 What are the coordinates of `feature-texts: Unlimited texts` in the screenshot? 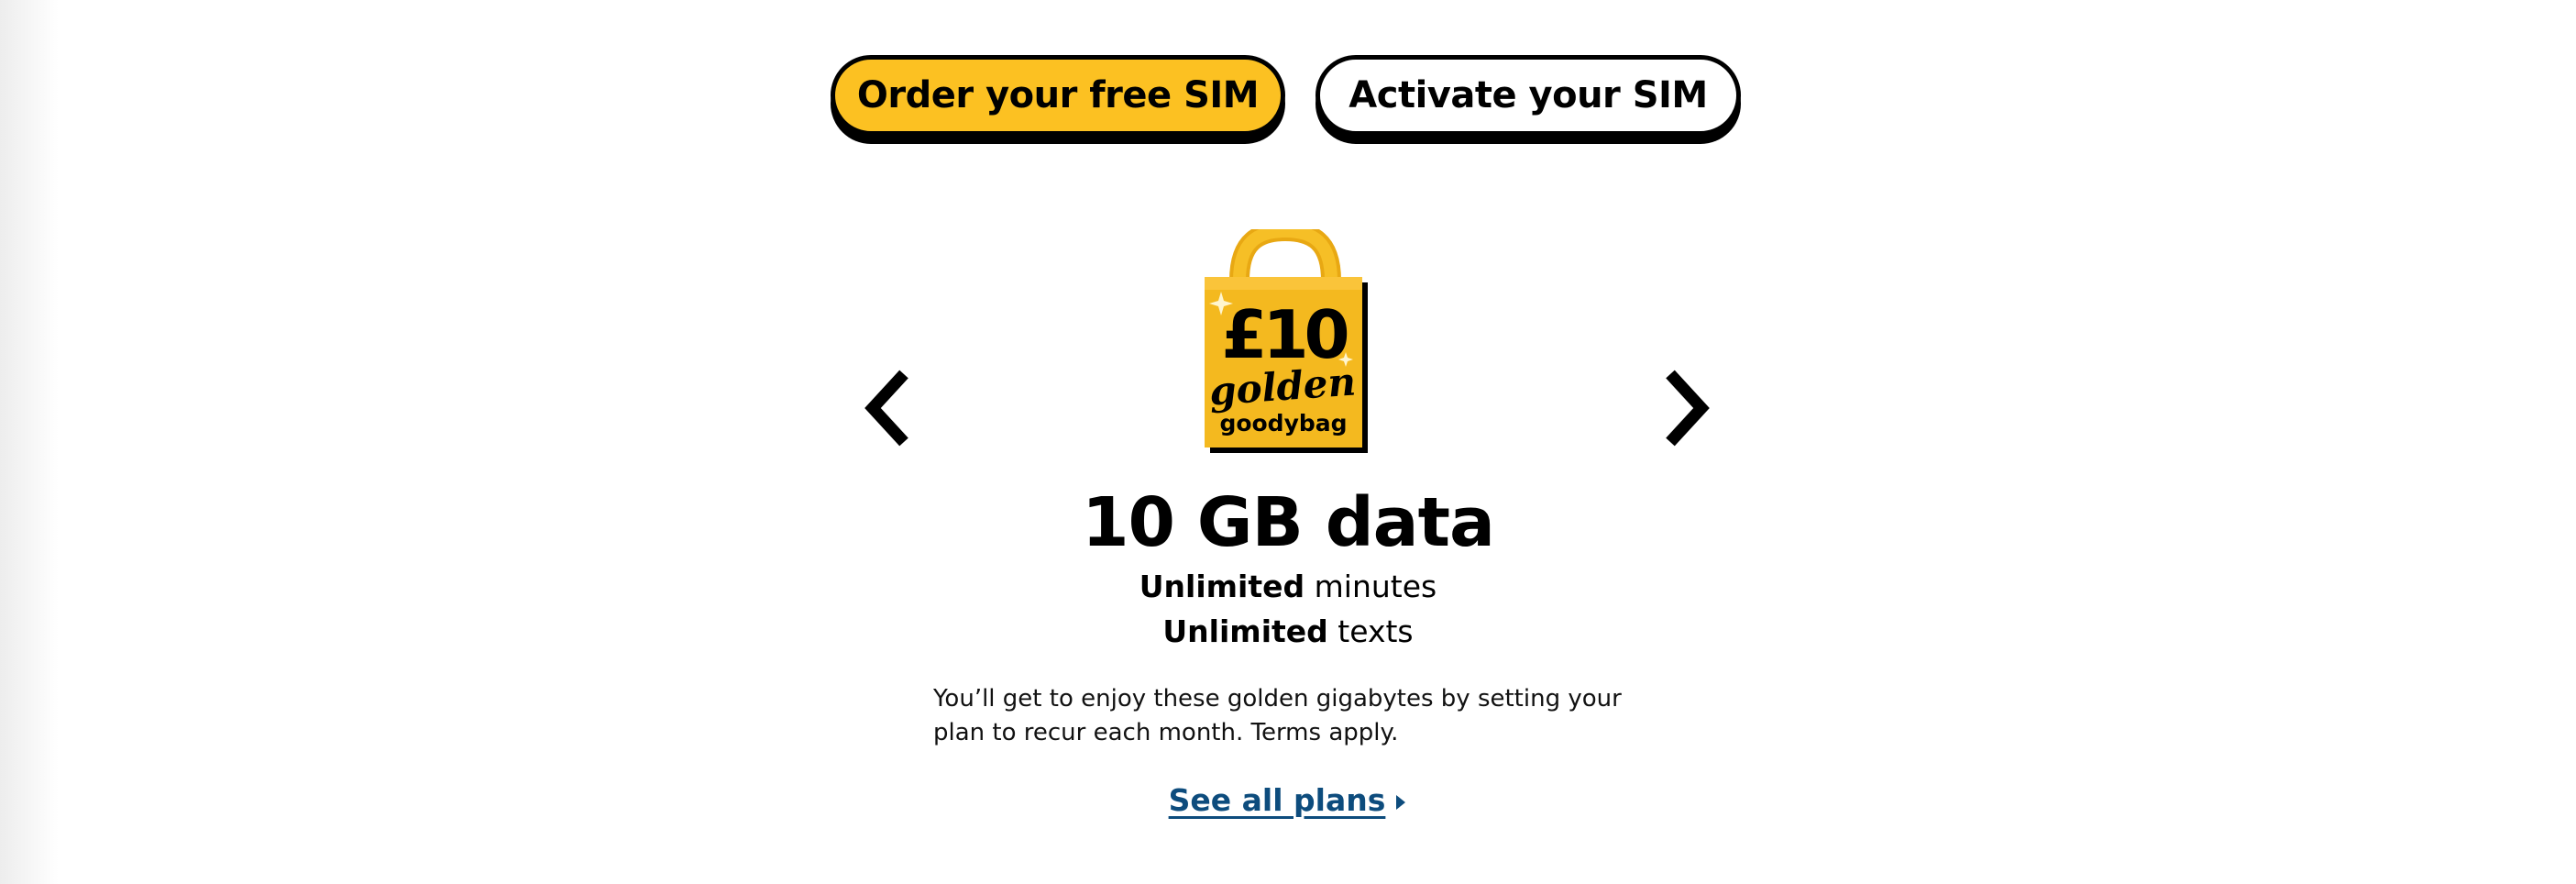 It's located at (1288, 632).